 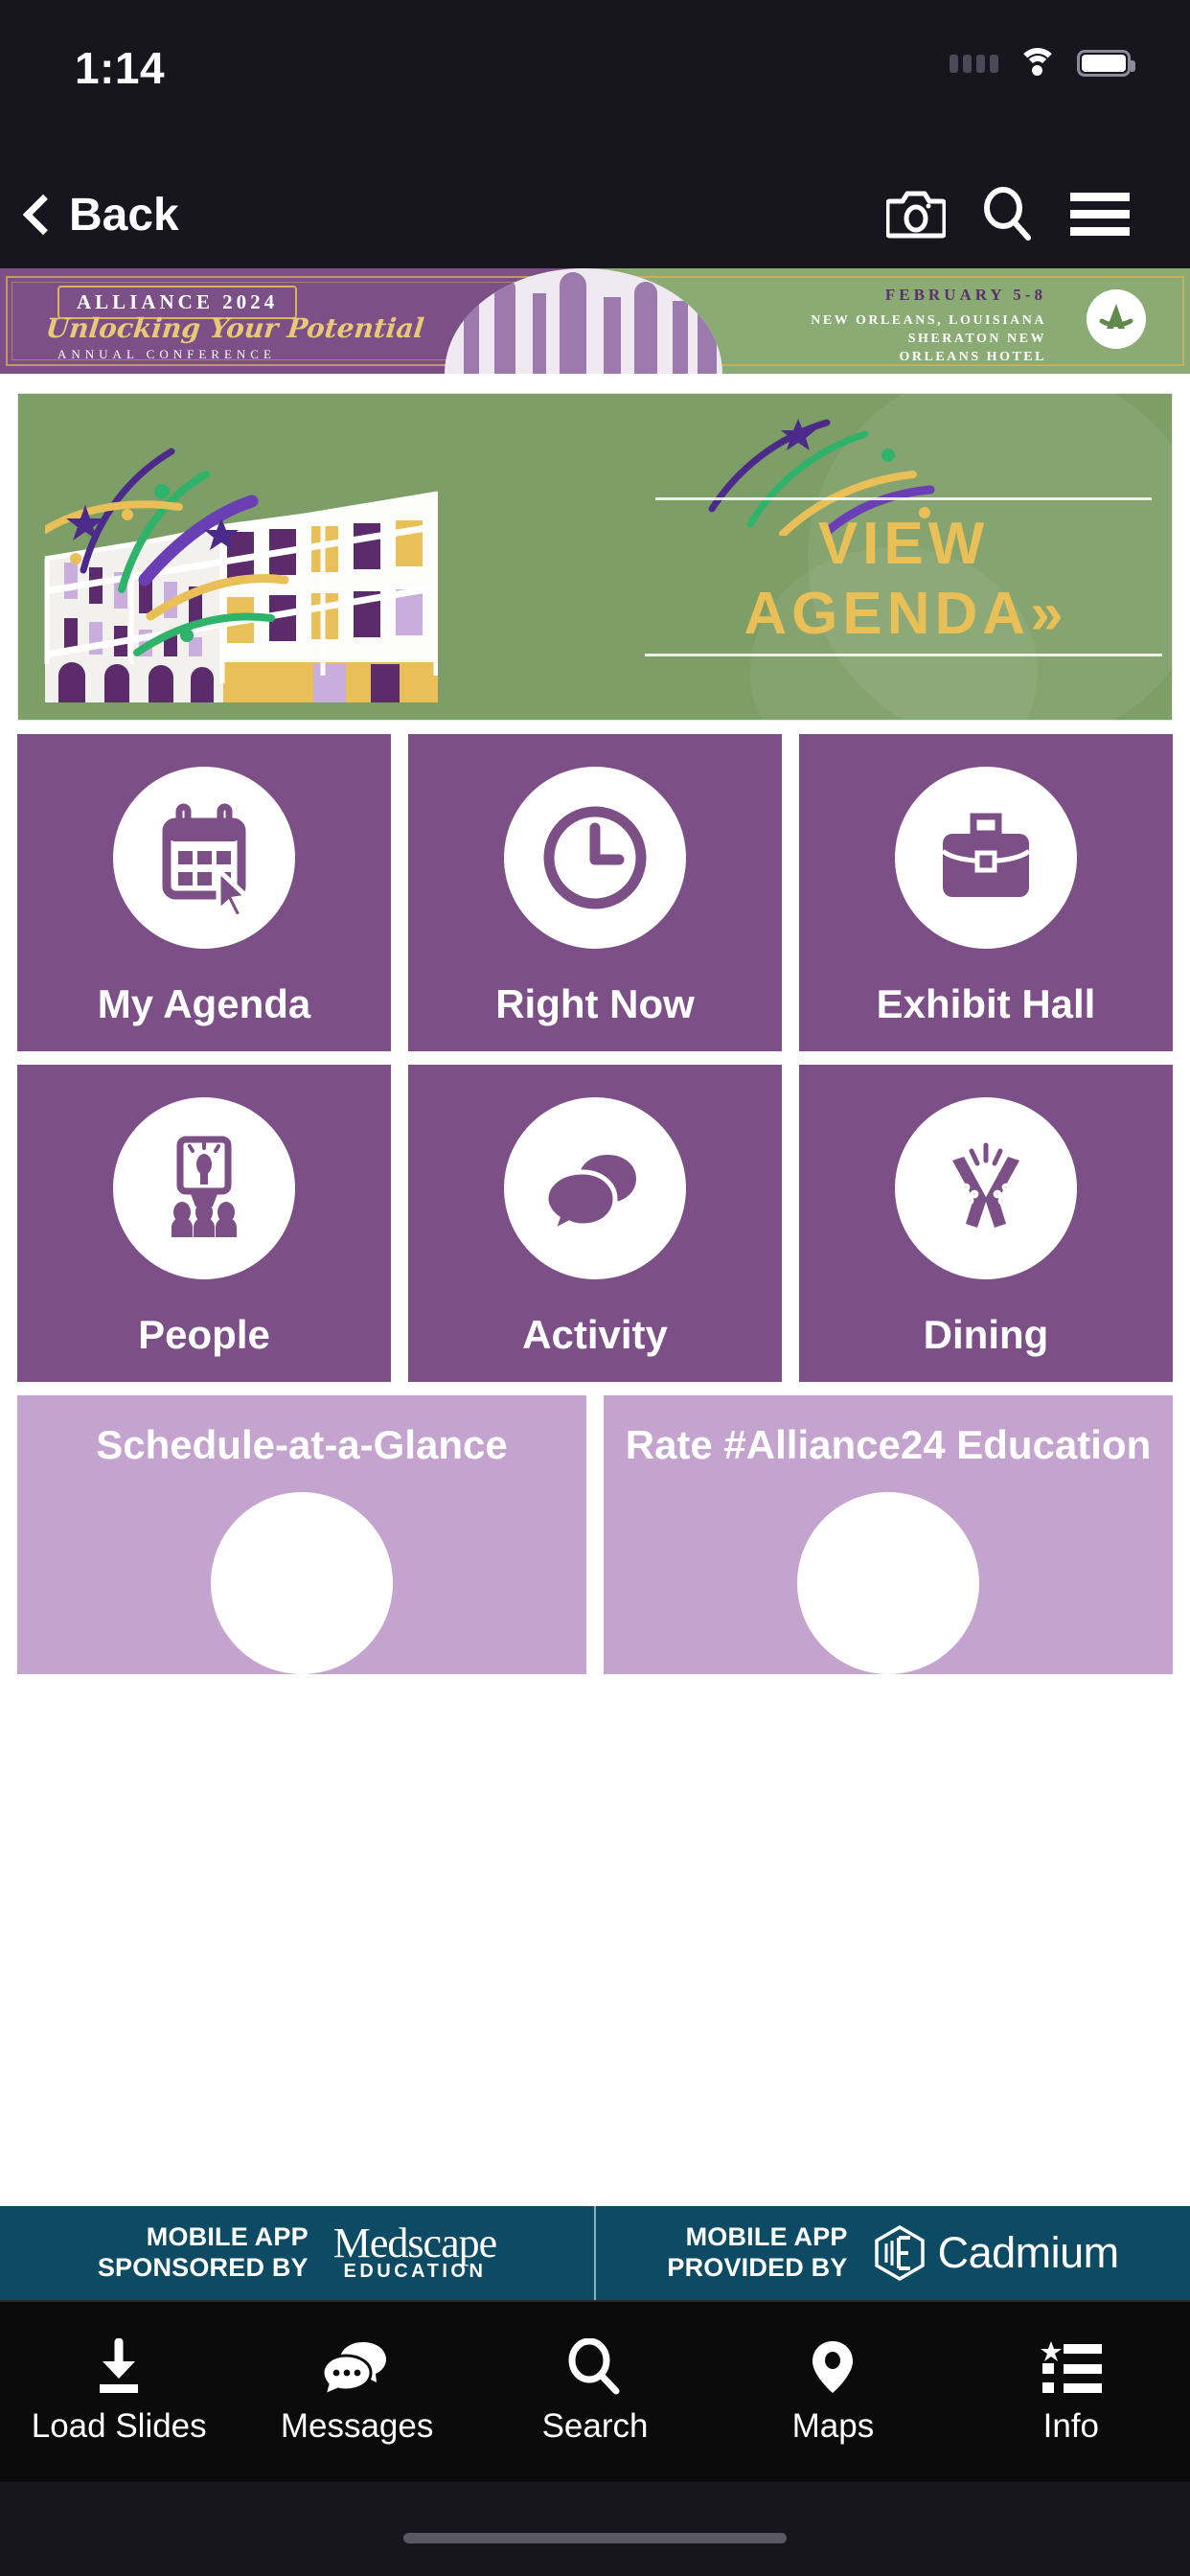 What do you see at coordinates (302, 1445) in the screenshot?
I see `tile-label: Schedule-at-a-Glance` at bounding box center [302, 1445].